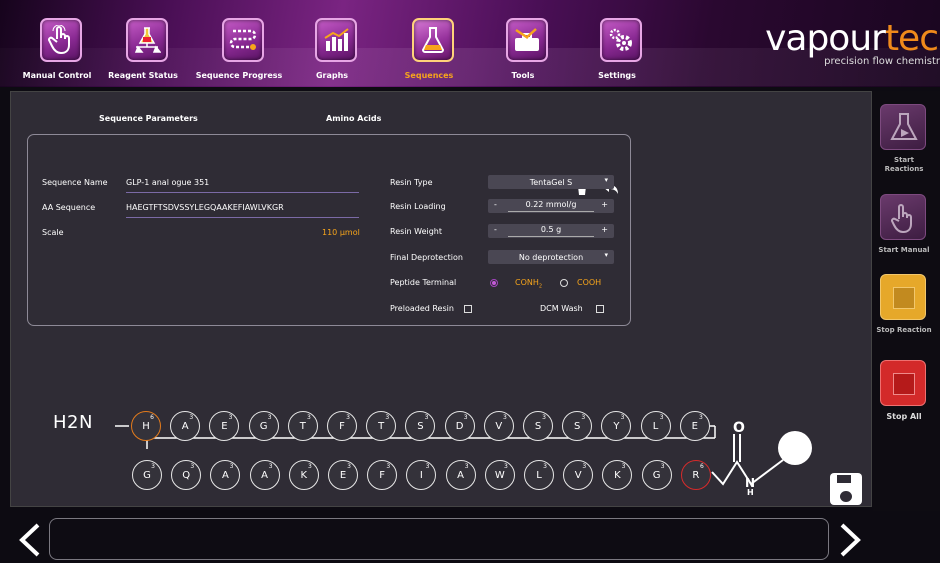 This screenshot has height=563, width=940. Describe the element at coordinates (617, 53) in the screenshot. I see `toolbar-settings-button: Settings` at that location.